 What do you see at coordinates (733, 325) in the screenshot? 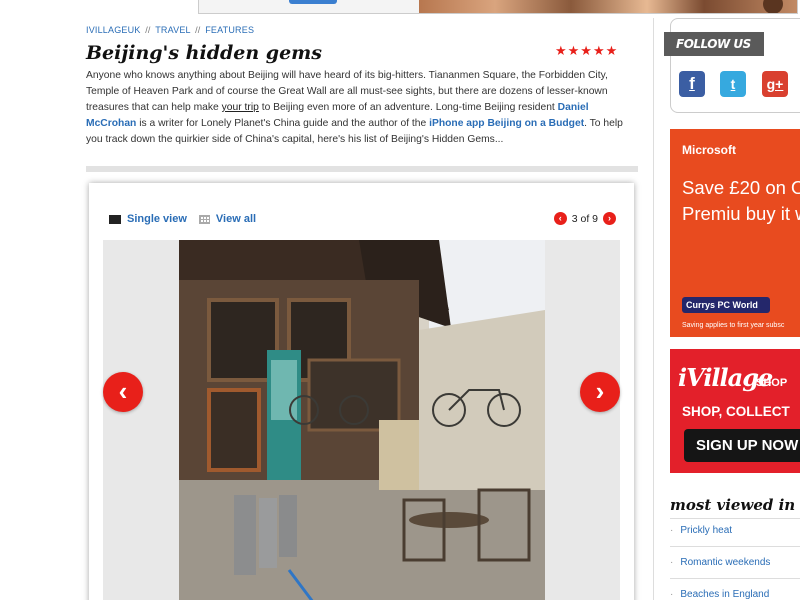
I see `ad-fine-print: Saving applies to first year subsc` at bounding box center [733, 325].